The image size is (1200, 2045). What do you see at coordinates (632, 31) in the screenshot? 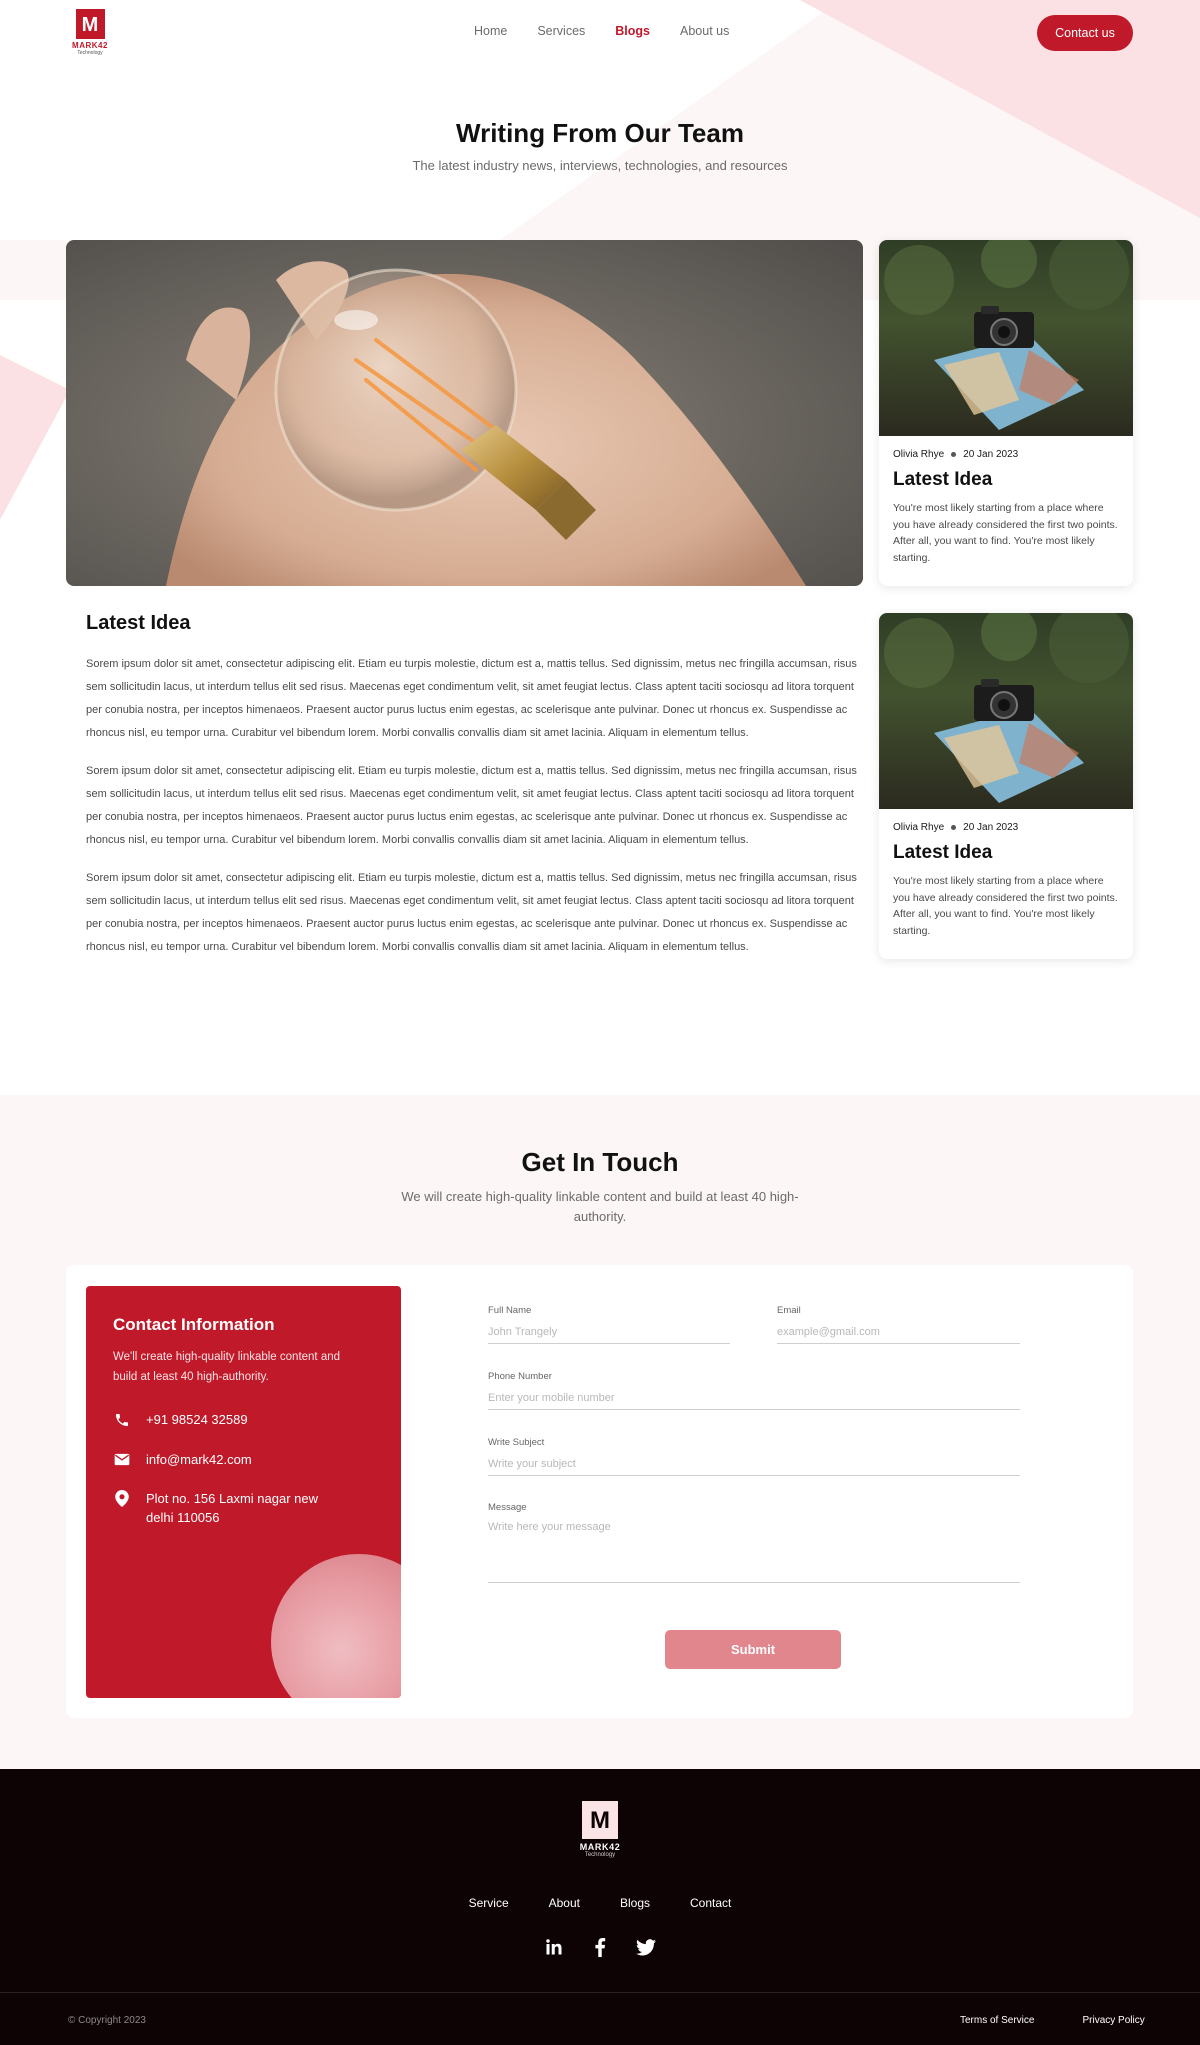
I see `nav-blogs: Blogs` at bounding box center [632, 31].